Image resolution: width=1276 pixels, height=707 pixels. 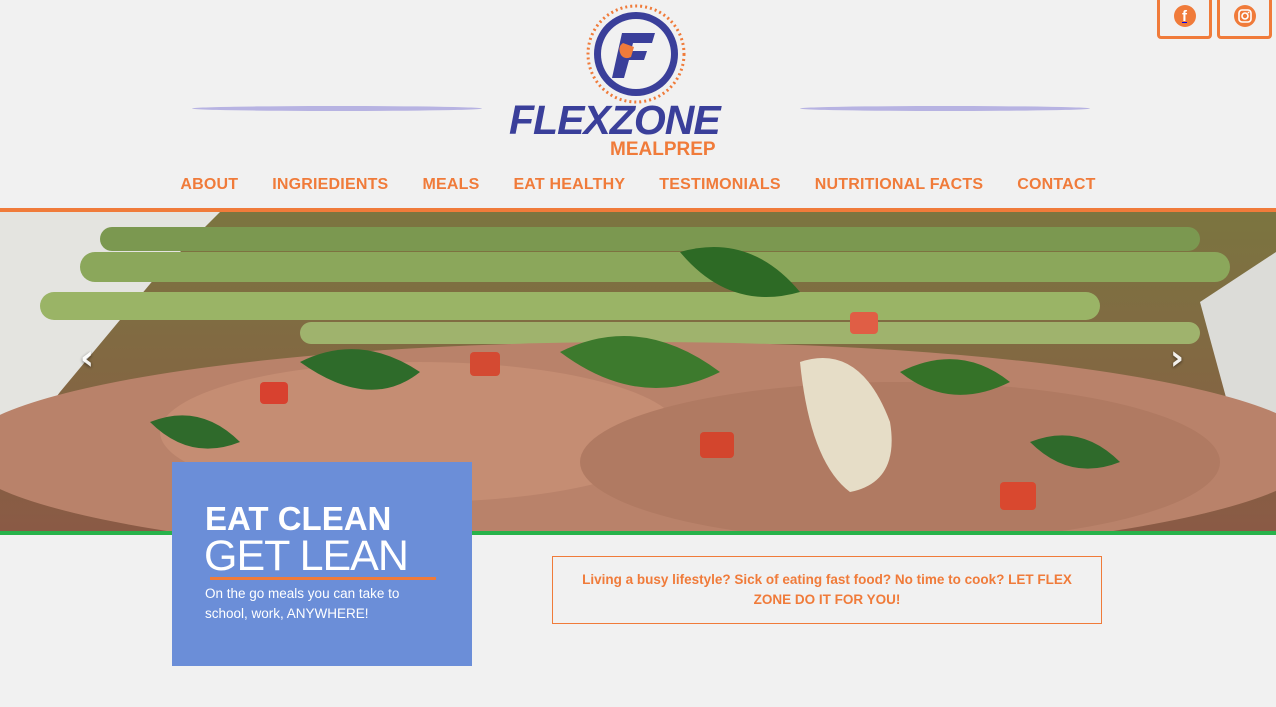 I want to click on header-decoration-left, so click(x=337, y=108).